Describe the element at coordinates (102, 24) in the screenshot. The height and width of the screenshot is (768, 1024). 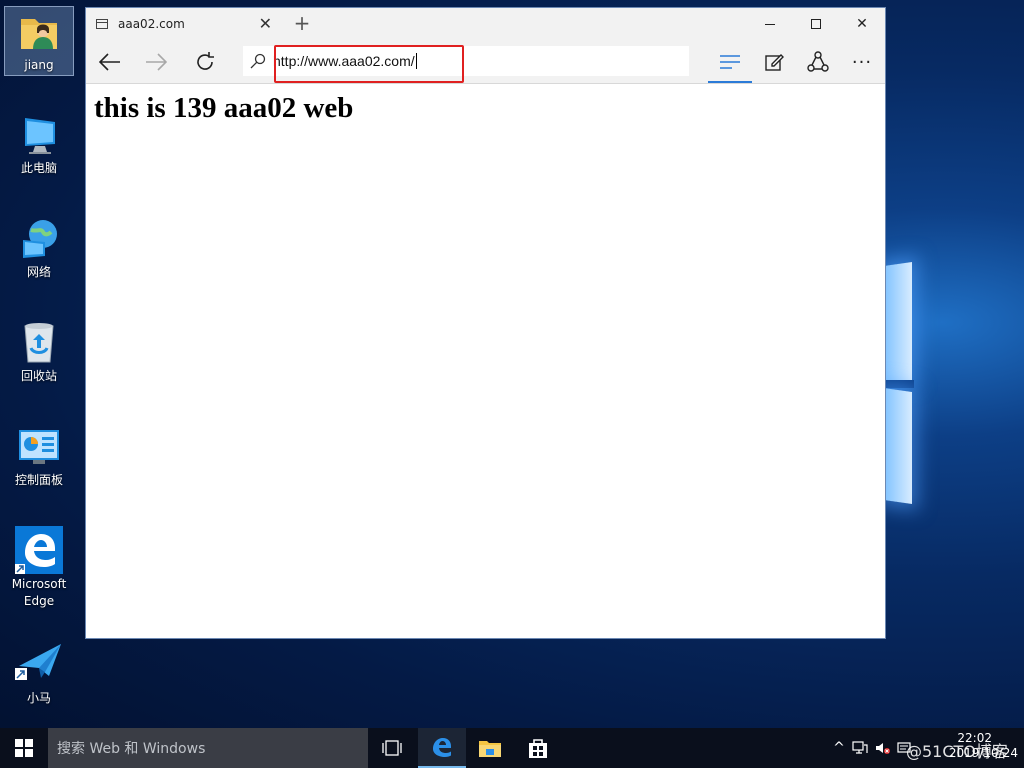
I see `page-icon` at that location.